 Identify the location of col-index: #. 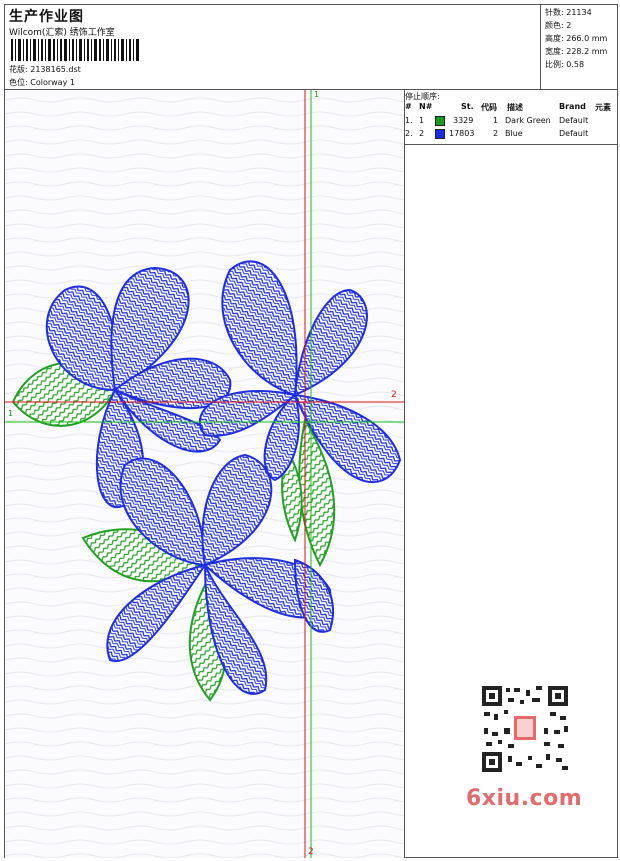
(408, 106).